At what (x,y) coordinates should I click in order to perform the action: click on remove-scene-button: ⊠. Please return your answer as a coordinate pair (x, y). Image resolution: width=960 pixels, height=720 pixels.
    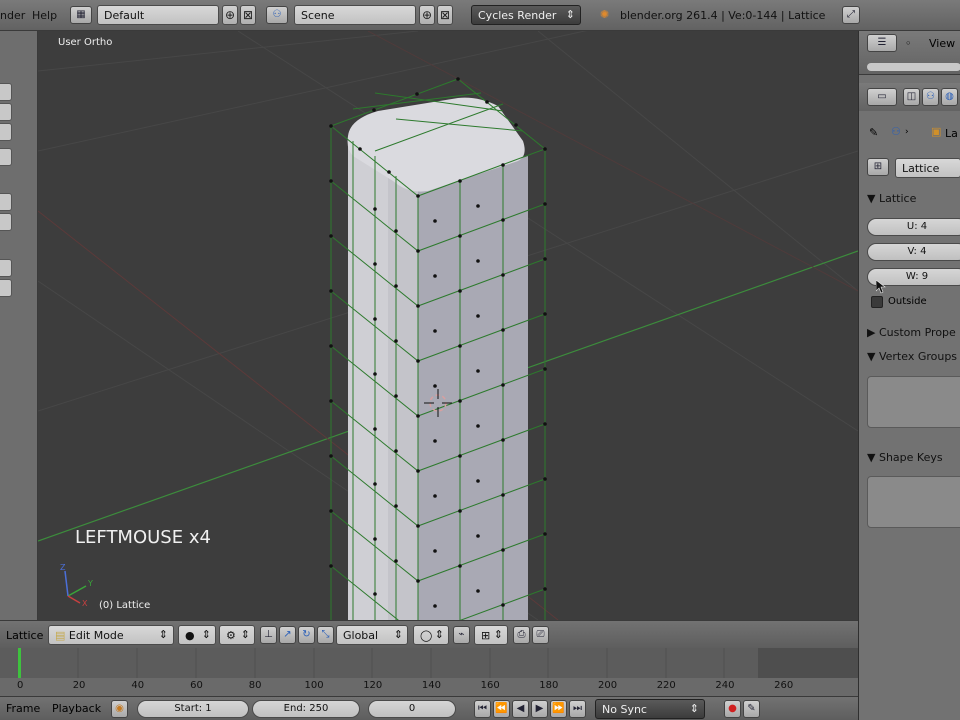
    Looking at the image, I should click on (445, 15).